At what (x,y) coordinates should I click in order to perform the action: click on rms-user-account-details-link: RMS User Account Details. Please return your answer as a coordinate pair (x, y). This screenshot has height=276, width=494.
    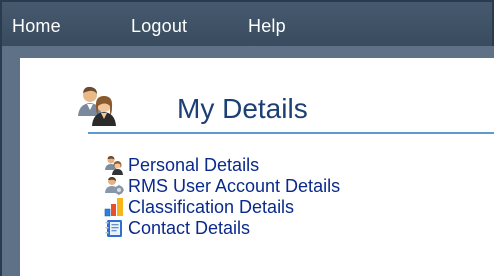
    Looking at the image, I should click on (222, 186).